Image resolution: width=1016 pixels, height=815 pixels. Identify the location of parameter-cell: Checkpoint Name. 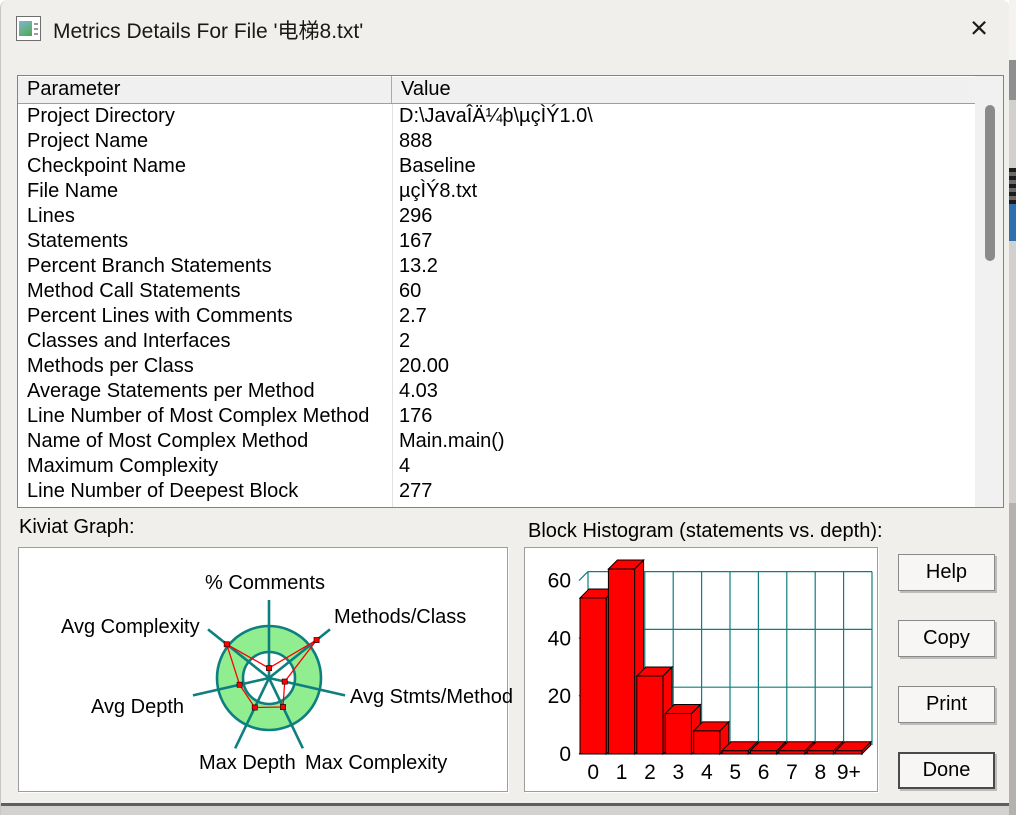
(106, 166).